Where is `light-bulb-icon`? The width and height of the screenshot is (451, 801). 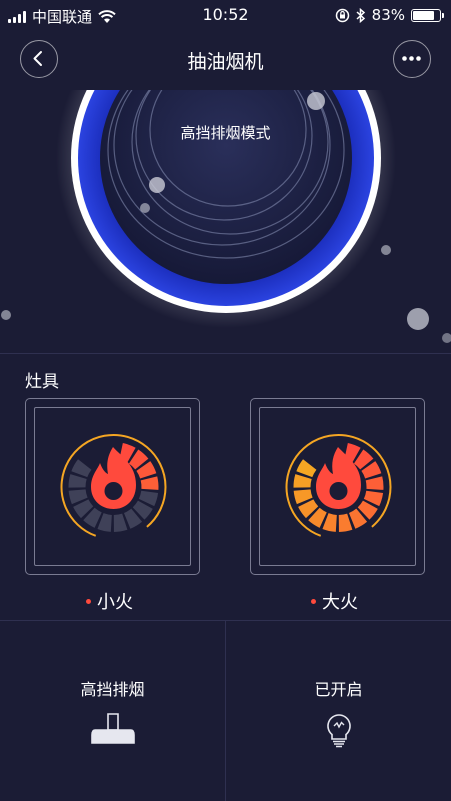 light-bulb-icon is located at coordinates (338, 731).